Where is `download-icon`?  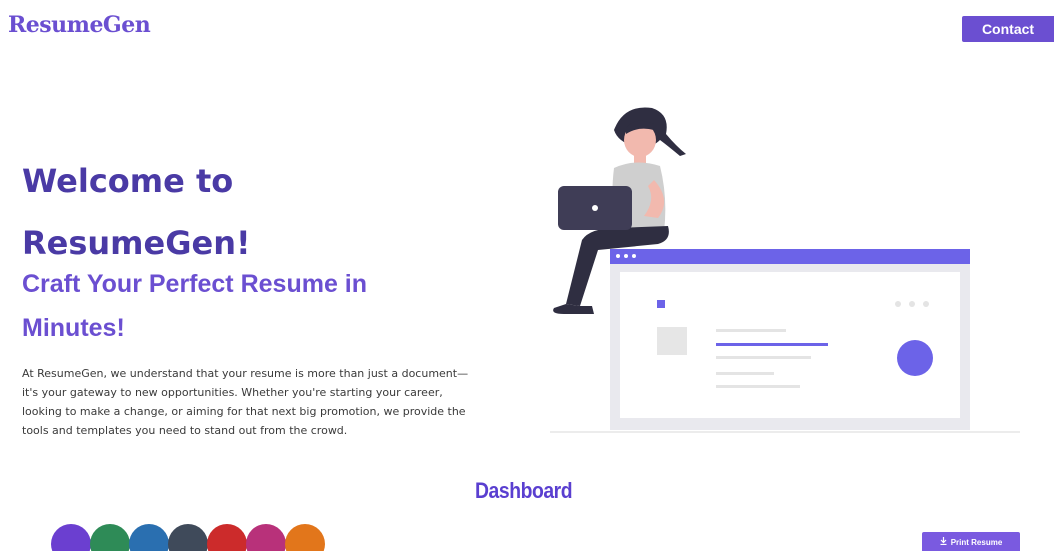
download-icon is located at coordinates (943, 541).